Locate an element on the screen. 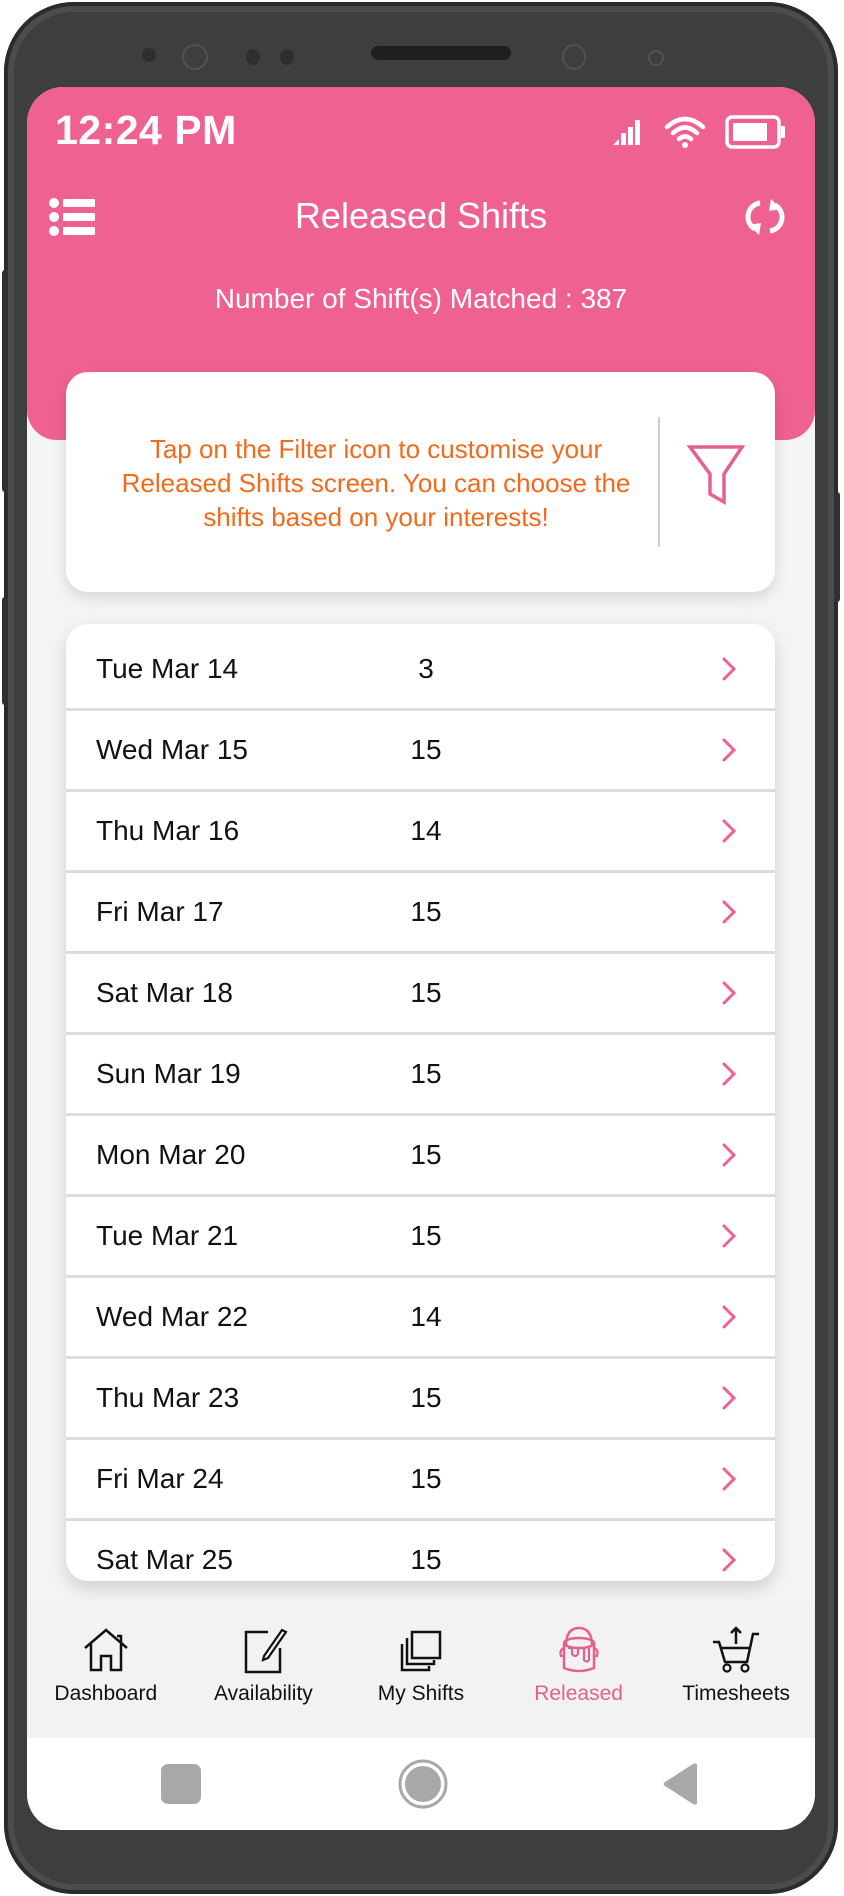 The width and height of the screenshot is (844, 1896). edit-note-icon is located at coordinates (267, 1651).